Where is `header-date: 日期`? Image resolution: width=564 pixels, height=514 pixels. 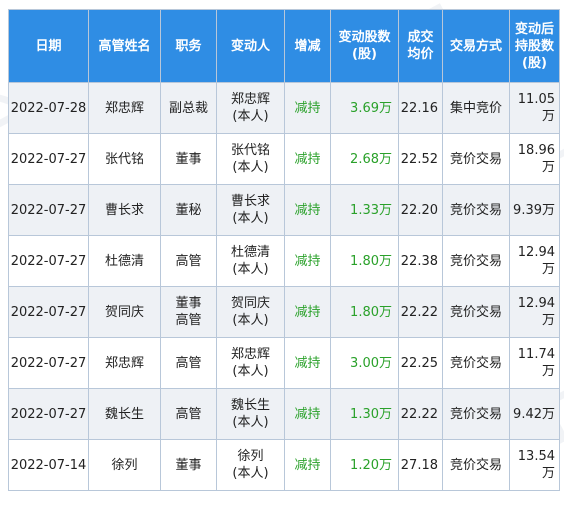
header-date: 日期 is located at coordinates (48, 46).